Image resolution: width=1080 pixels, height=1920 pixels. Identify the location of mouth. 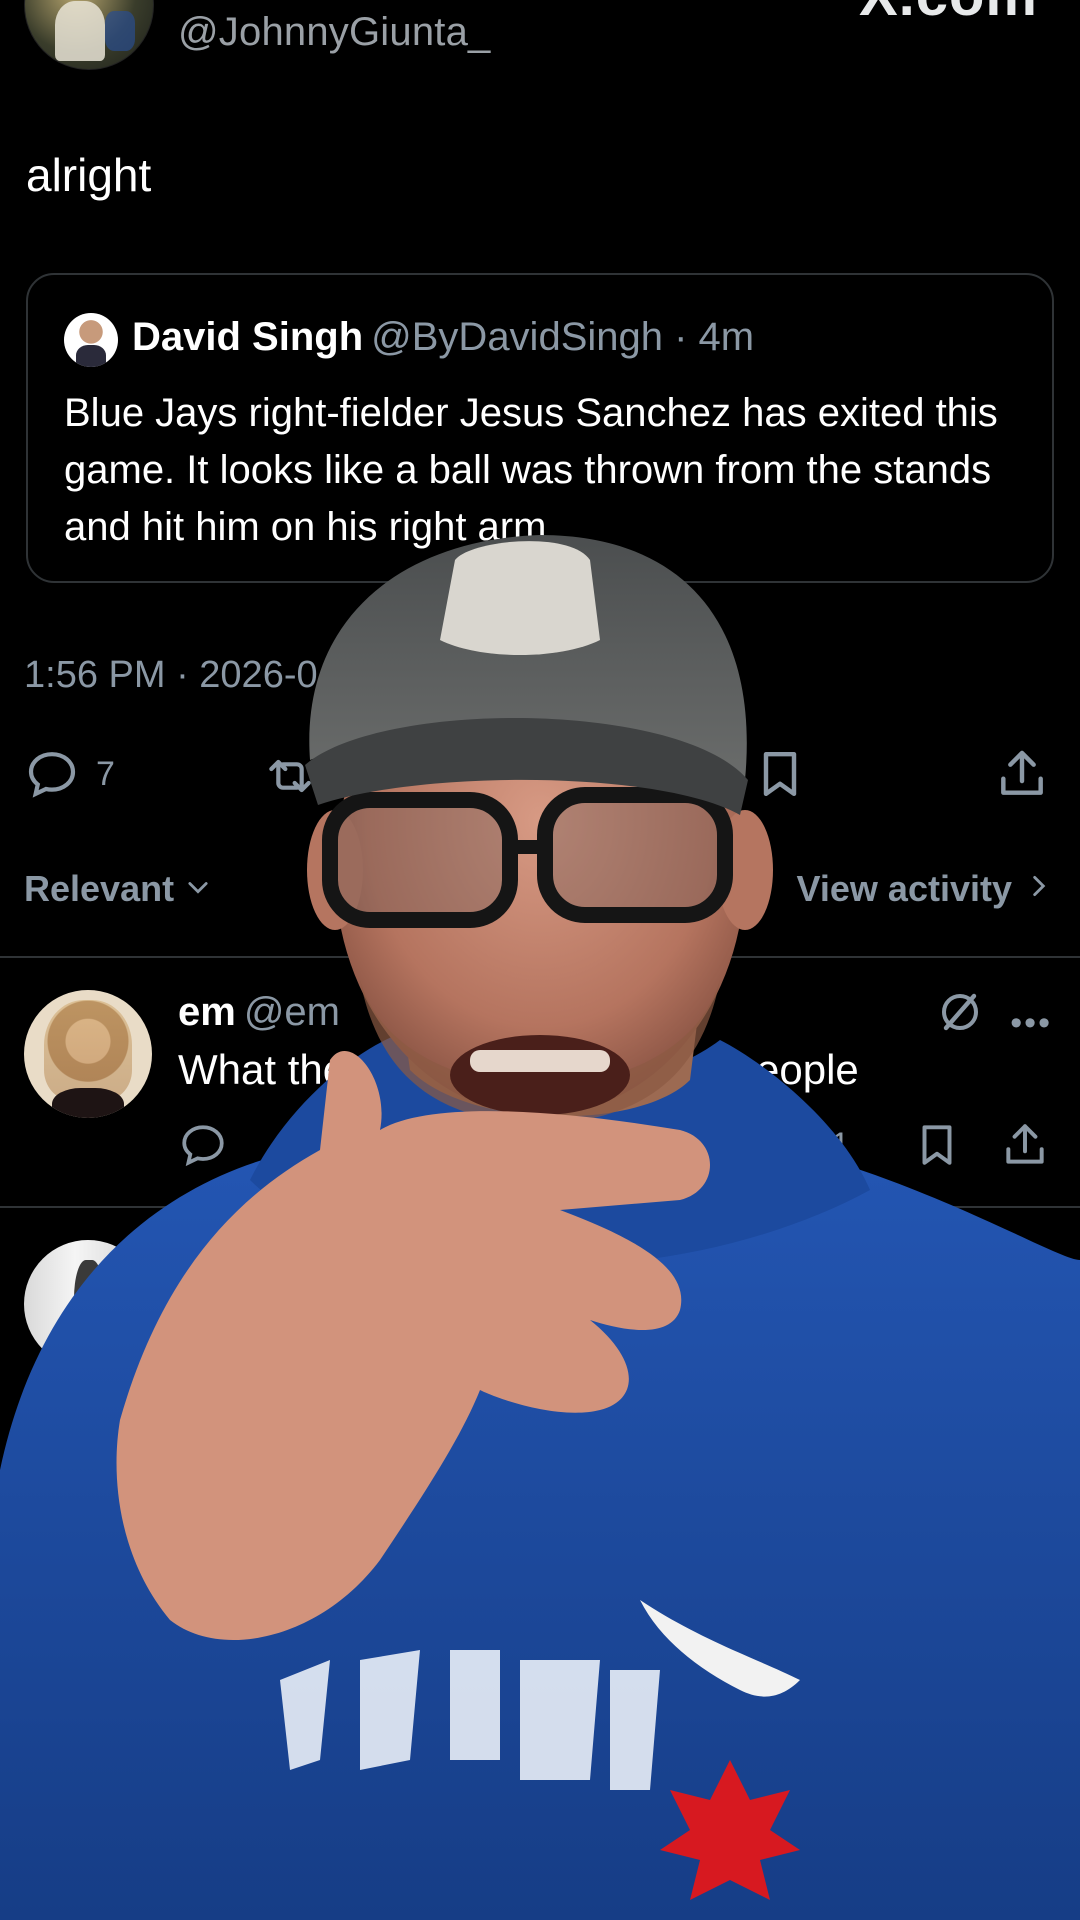
(540, 1075).